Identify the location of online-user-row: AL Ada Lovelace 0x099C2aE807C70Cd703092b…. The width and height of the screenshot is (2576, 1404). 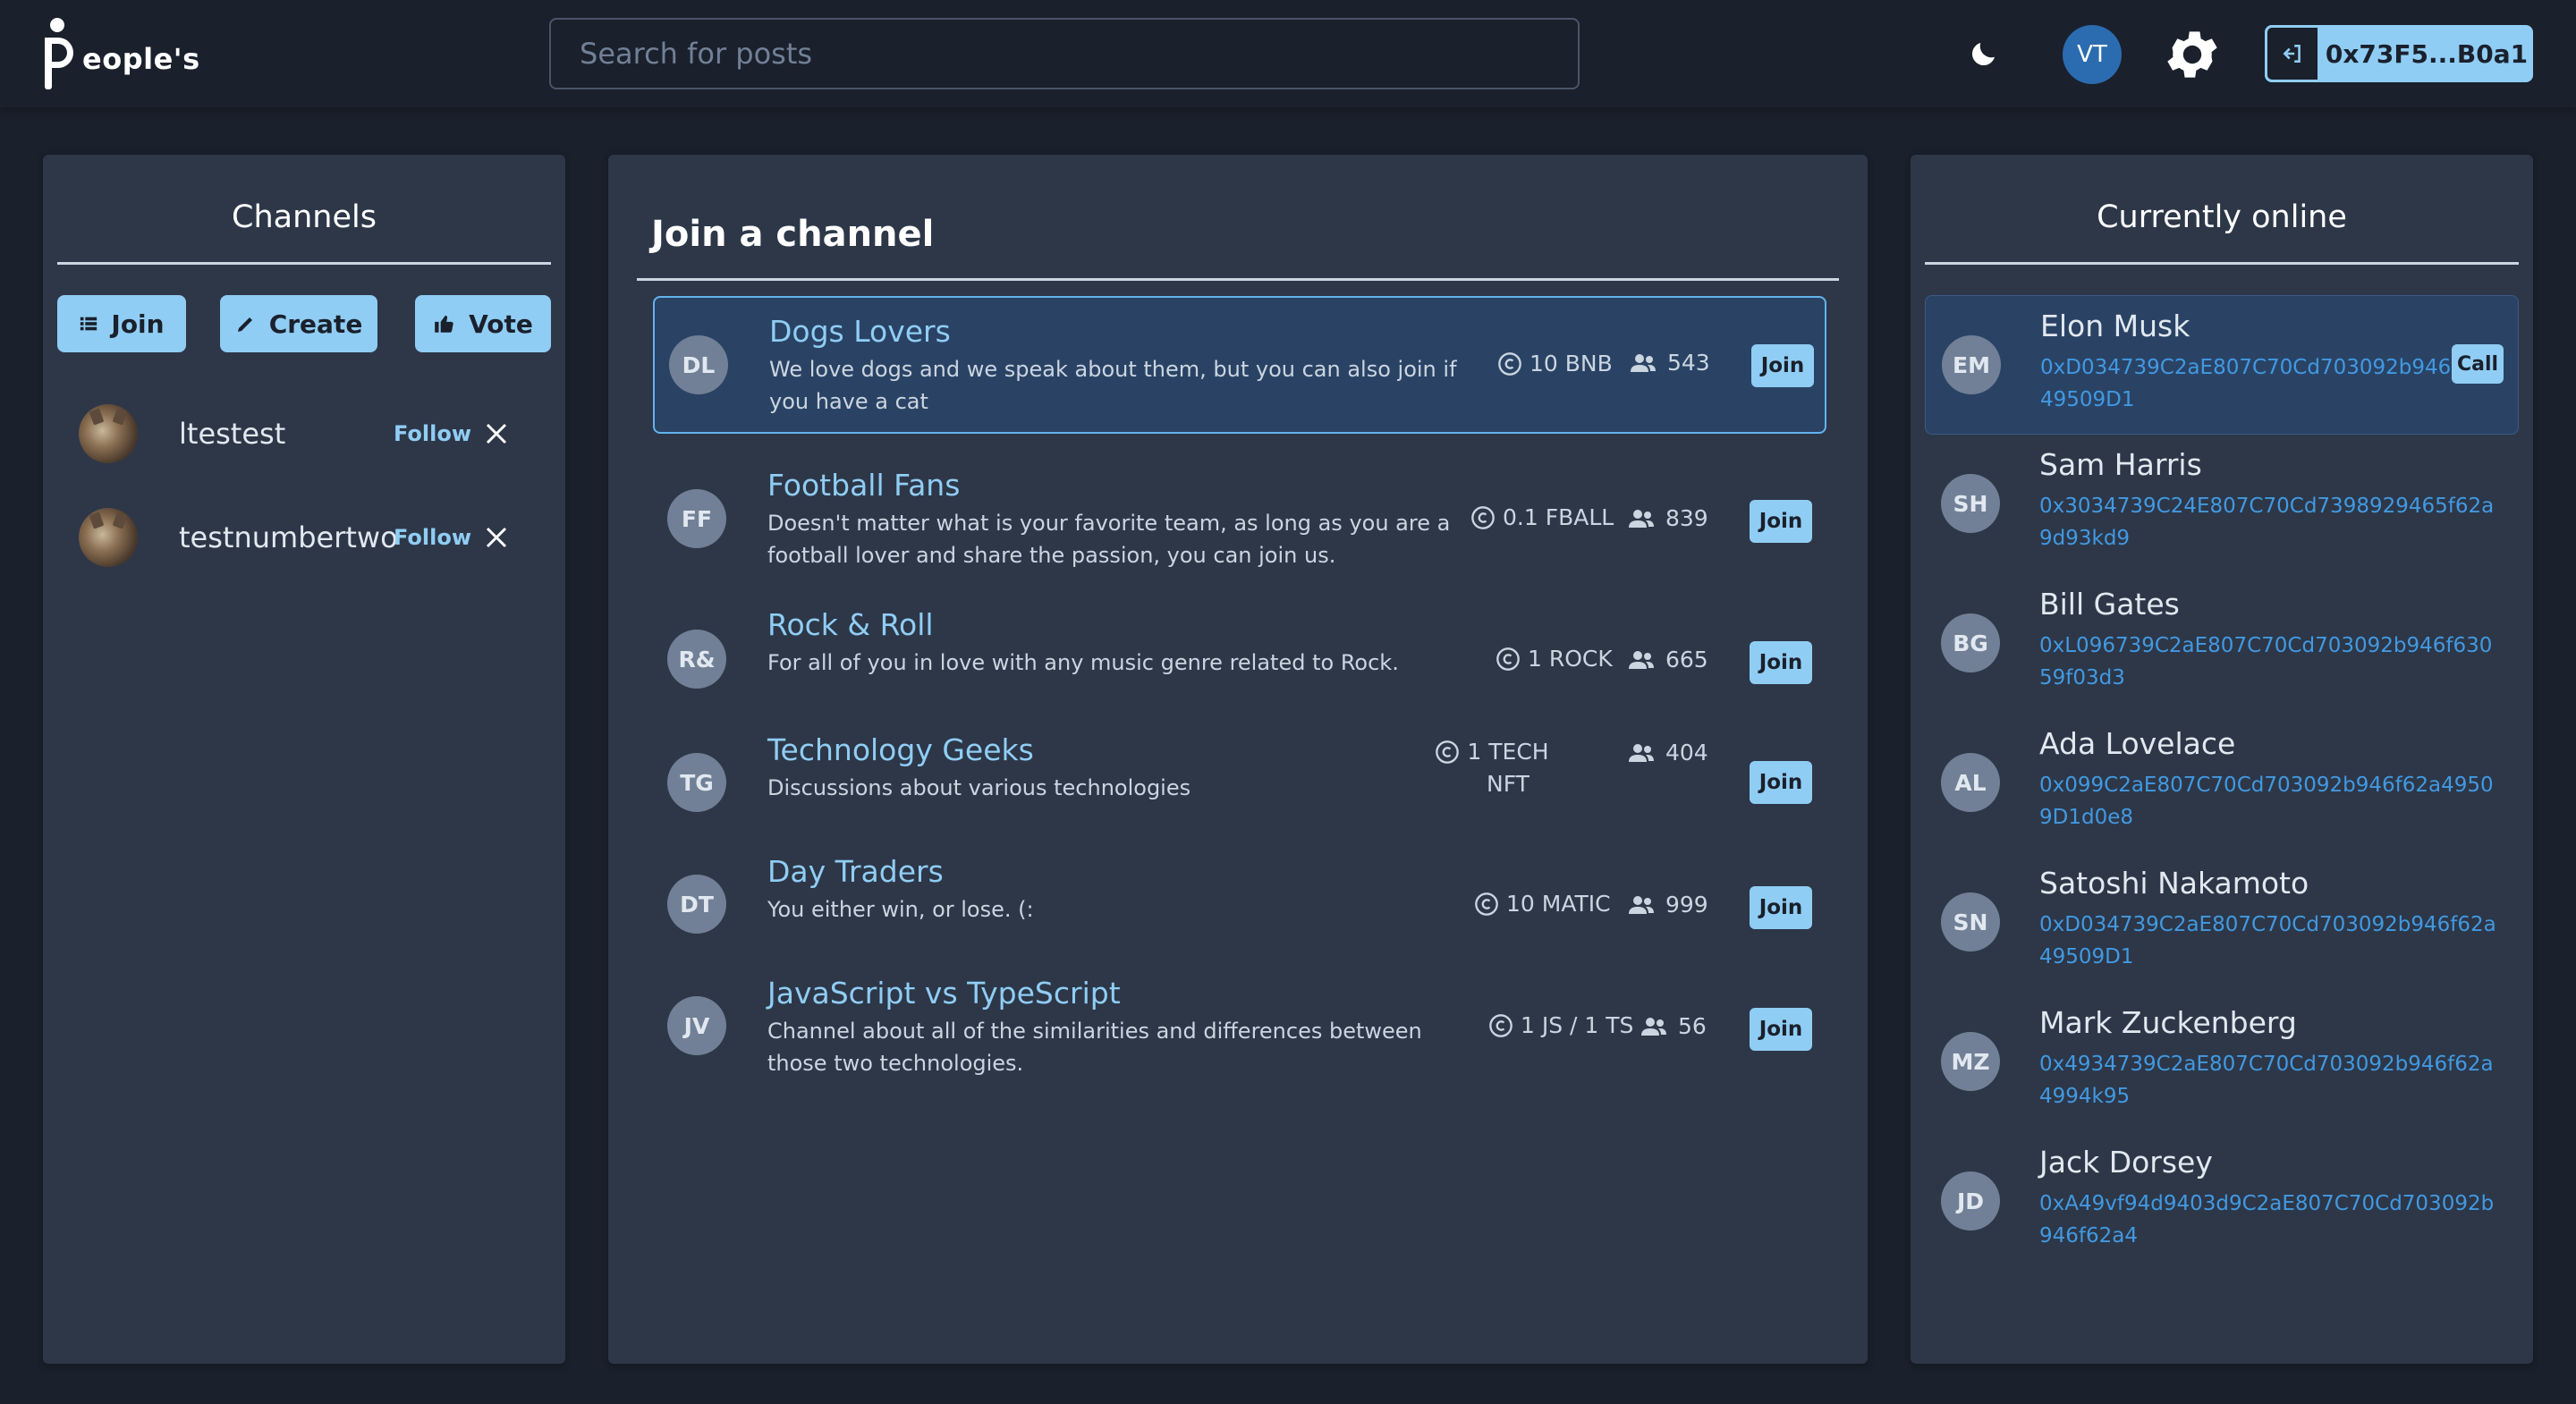
(2222, 784).